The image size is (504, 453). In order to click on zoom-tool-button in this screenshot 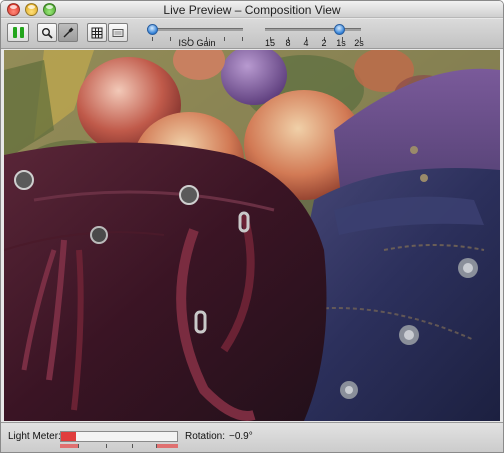, I will do `click(47, 32)`.